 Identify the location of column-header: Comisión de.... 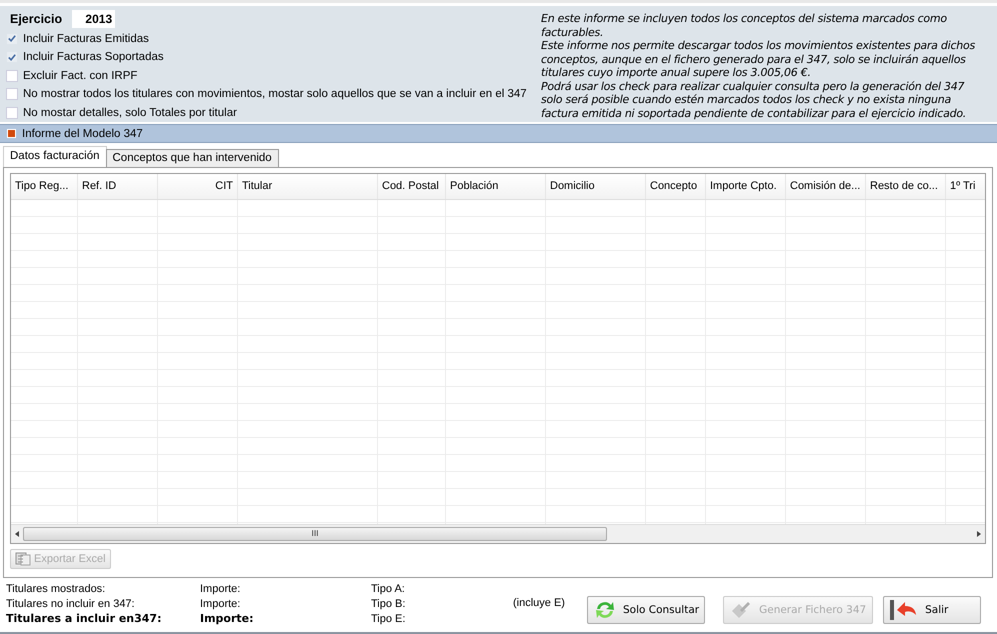
(826, 186).